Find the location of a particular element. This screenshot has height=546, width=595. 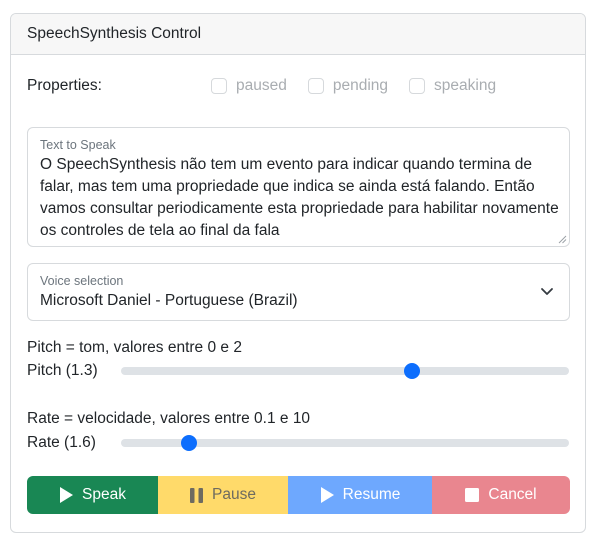

paused-checkbox-label: paused is located at coordinates (261, 85).